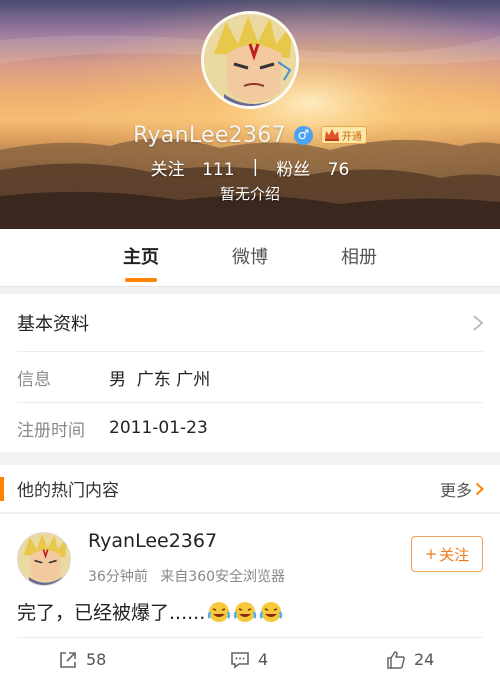 This screenshot has height=680, width=500. What do you see at coordinates (53, 324) in the screenshot?
I see `basic-info-title: 基本资料` at bounding box center [53, 324].